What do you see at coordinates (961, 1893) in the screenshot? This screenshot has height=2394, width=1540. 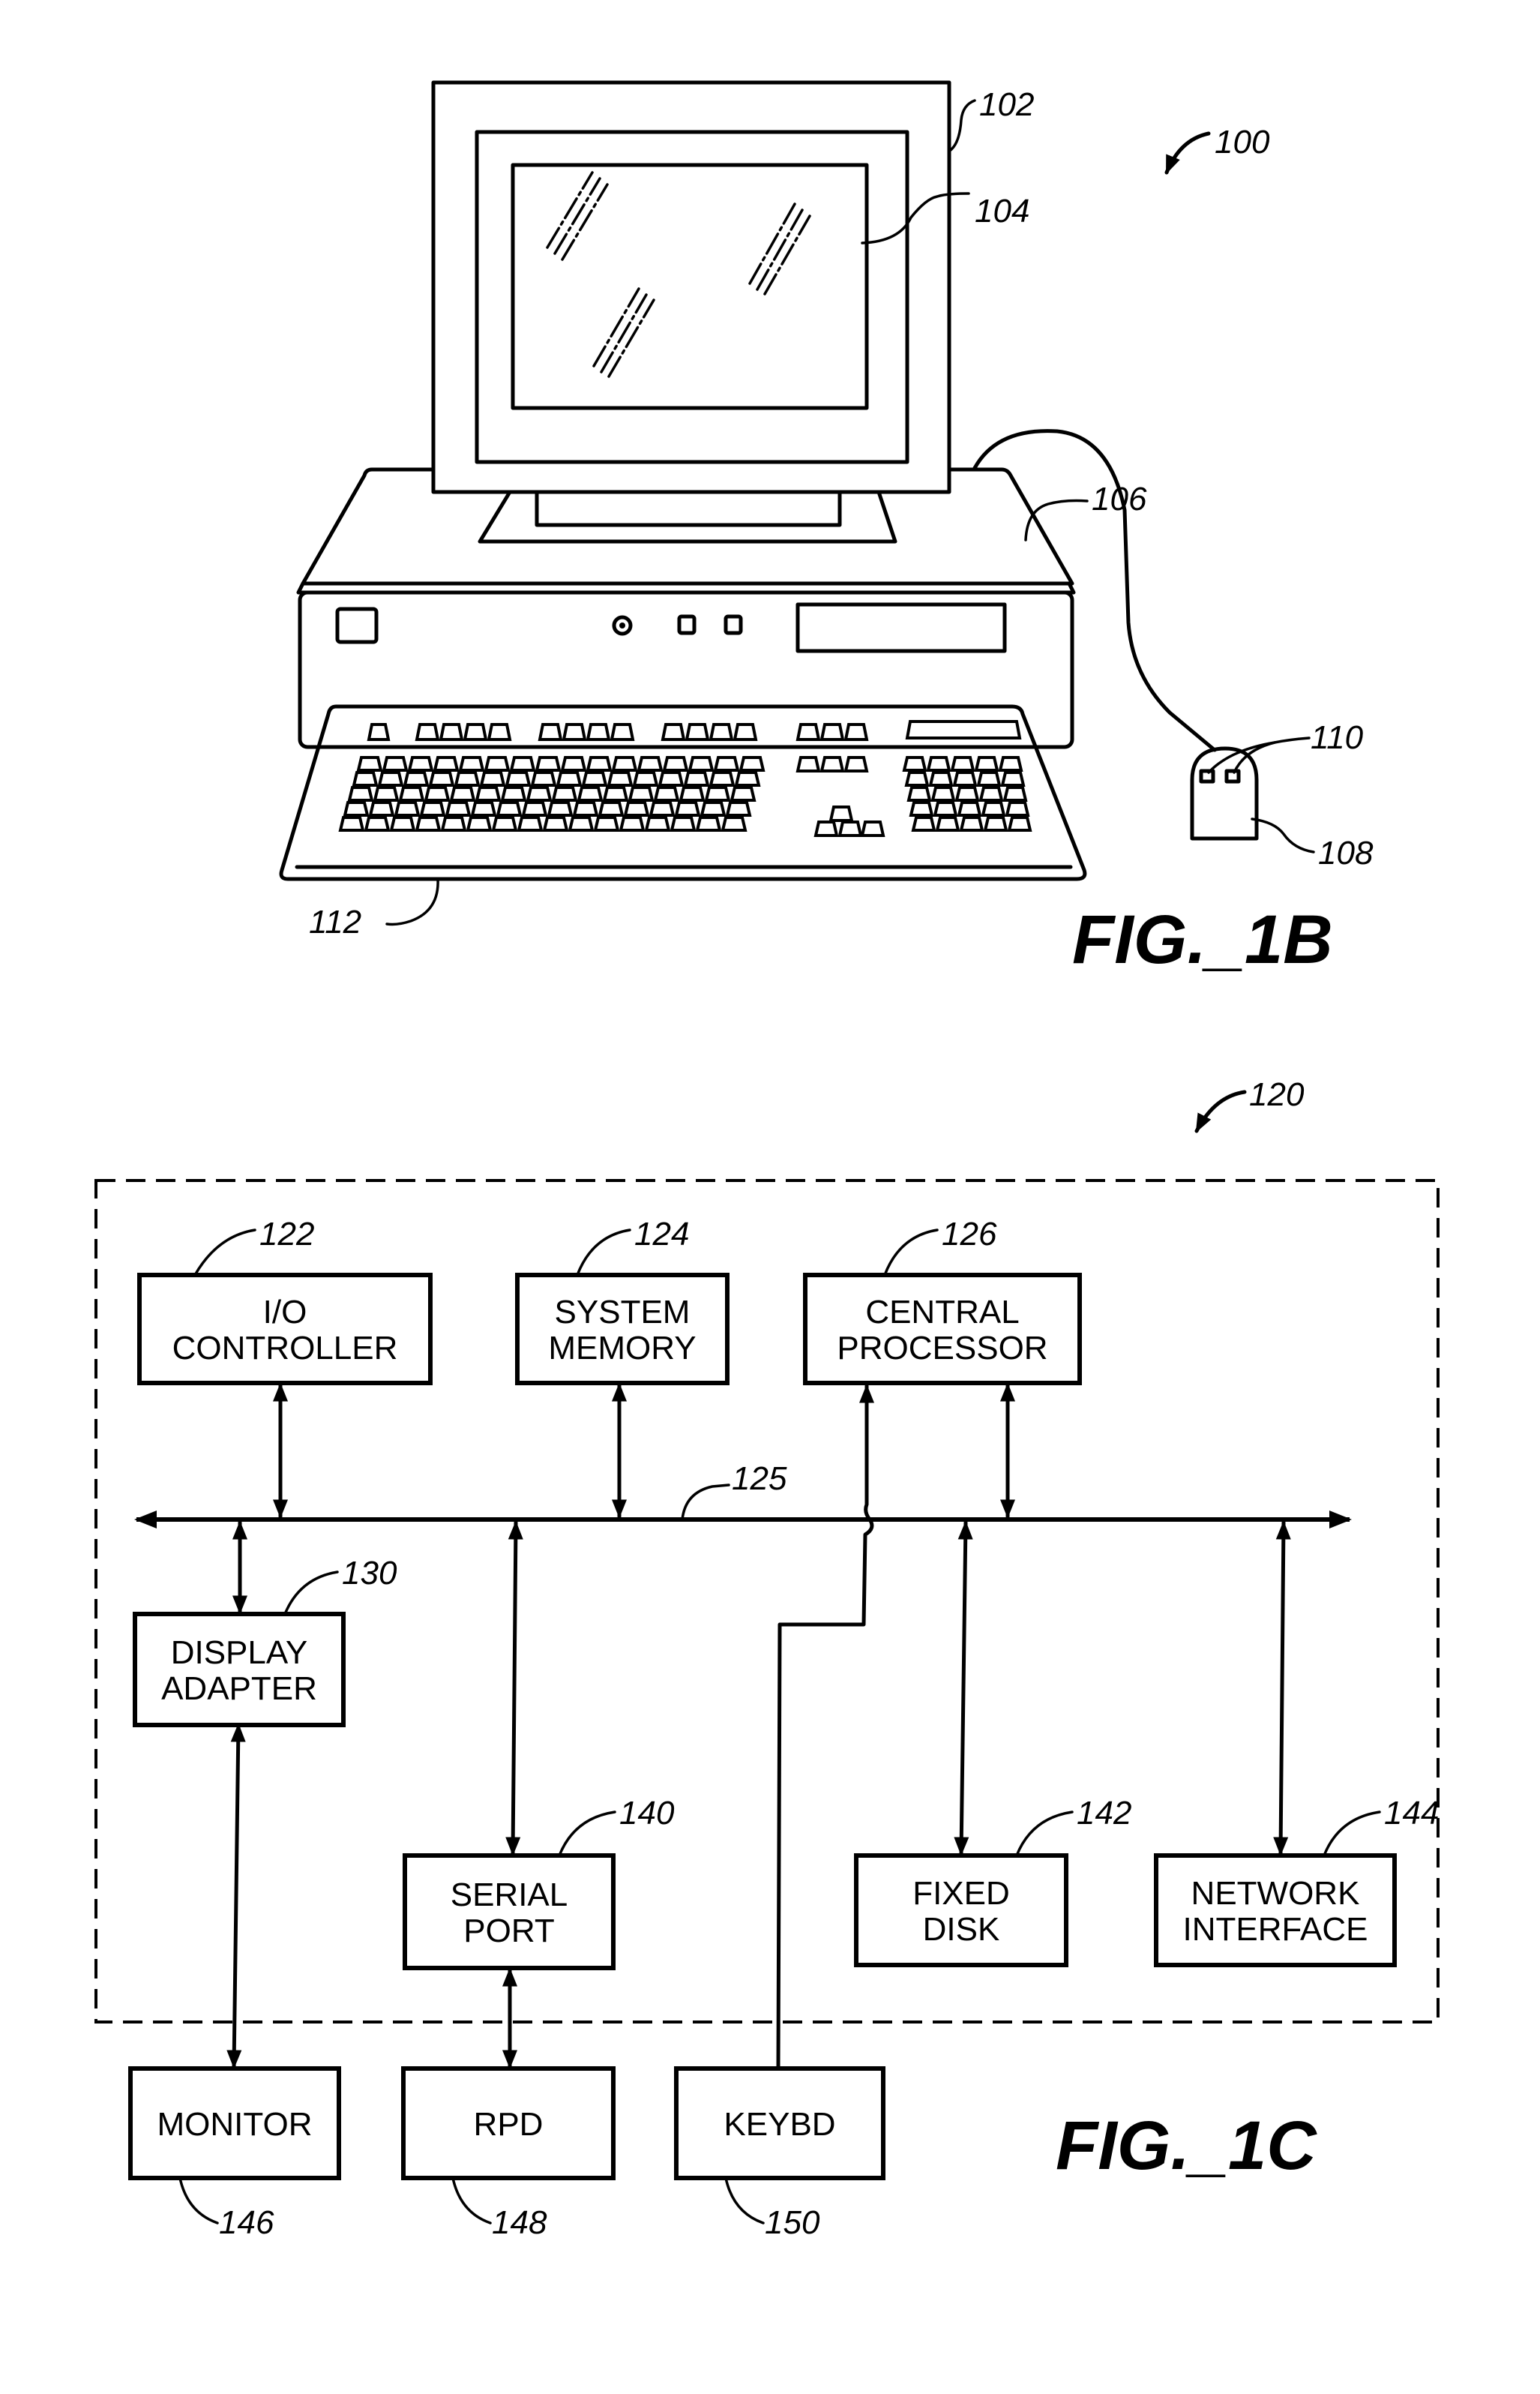 I see `block-disk-label: FIXED` at bounding box center [961, 1893].